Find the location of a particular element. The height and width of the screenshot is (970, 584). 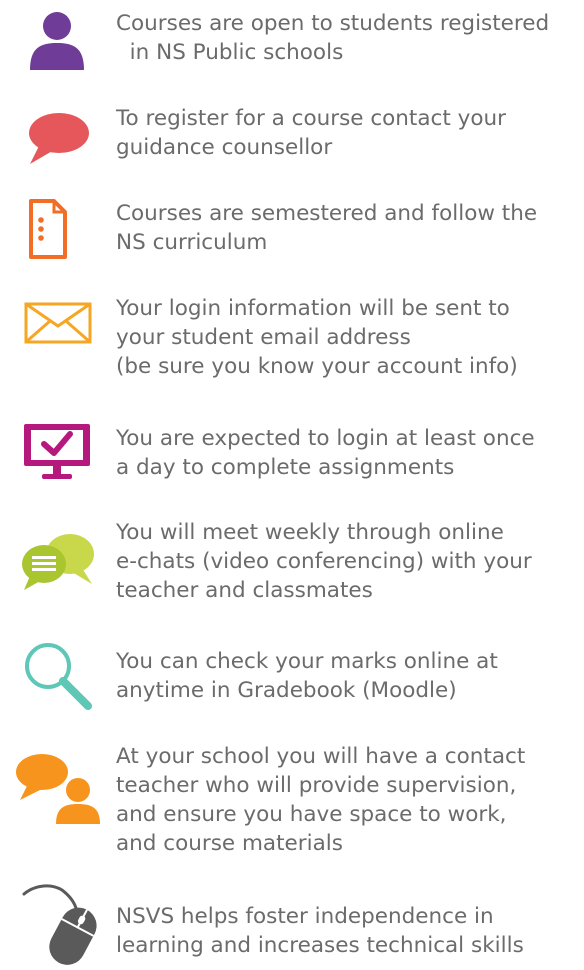

monitor-check-icon is located at coordinates (57, 451).